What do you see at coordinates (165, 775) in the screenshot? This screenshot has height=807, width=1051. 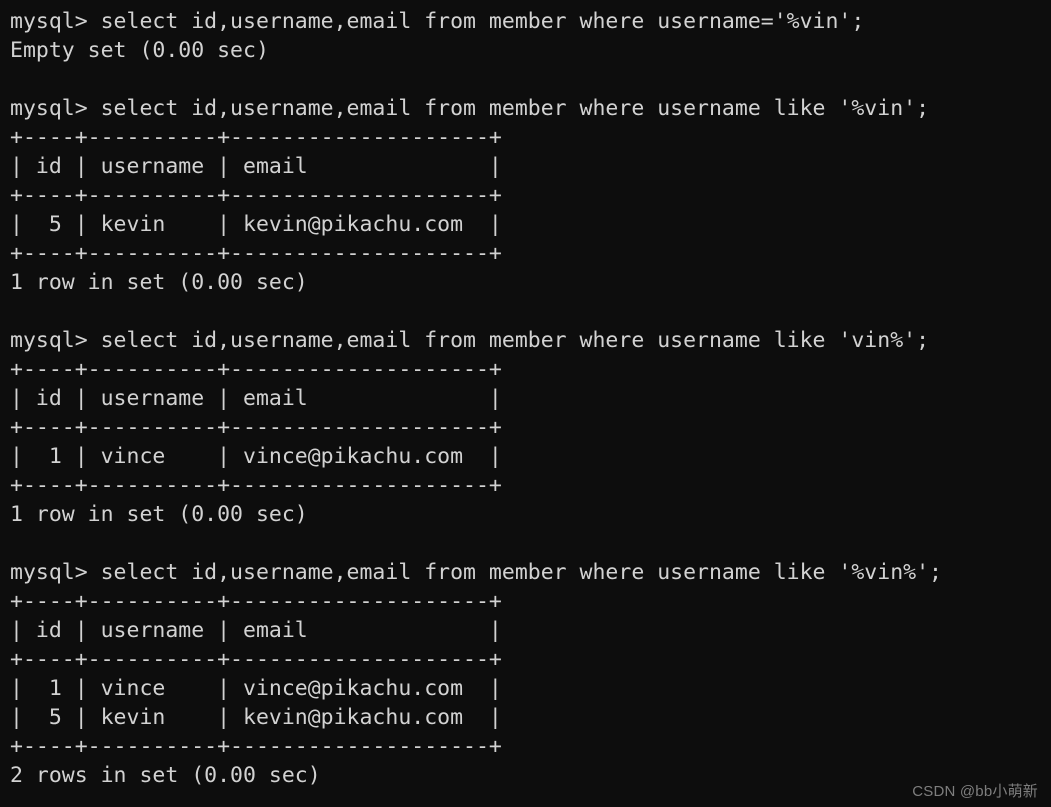 I see `terminal-line: 2 rows in set (0.00 sec)` at bounding box center [165, 775].